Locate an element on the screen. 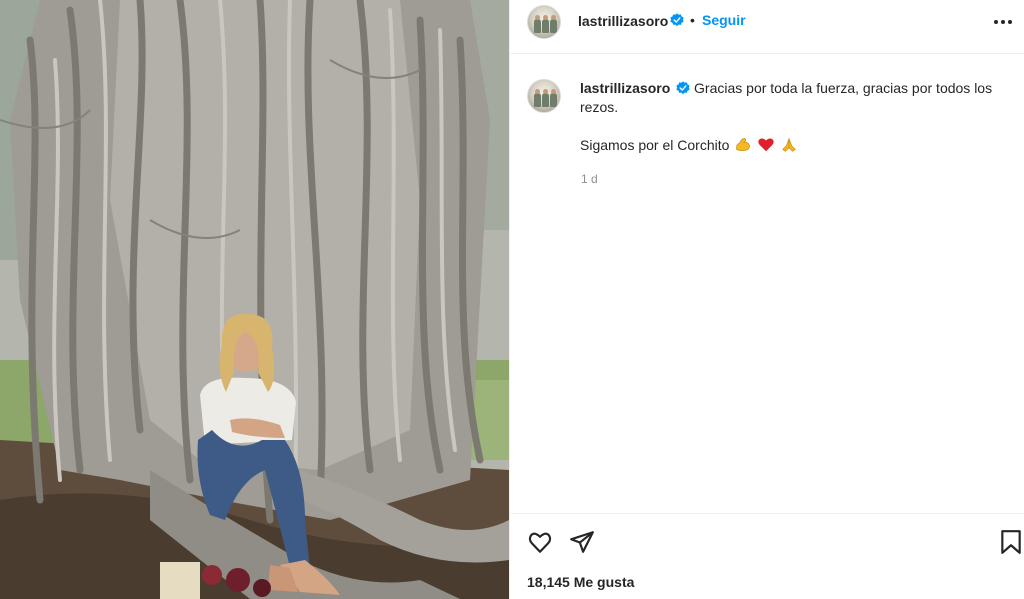  author-avatar is located at coordinates (544, 22).